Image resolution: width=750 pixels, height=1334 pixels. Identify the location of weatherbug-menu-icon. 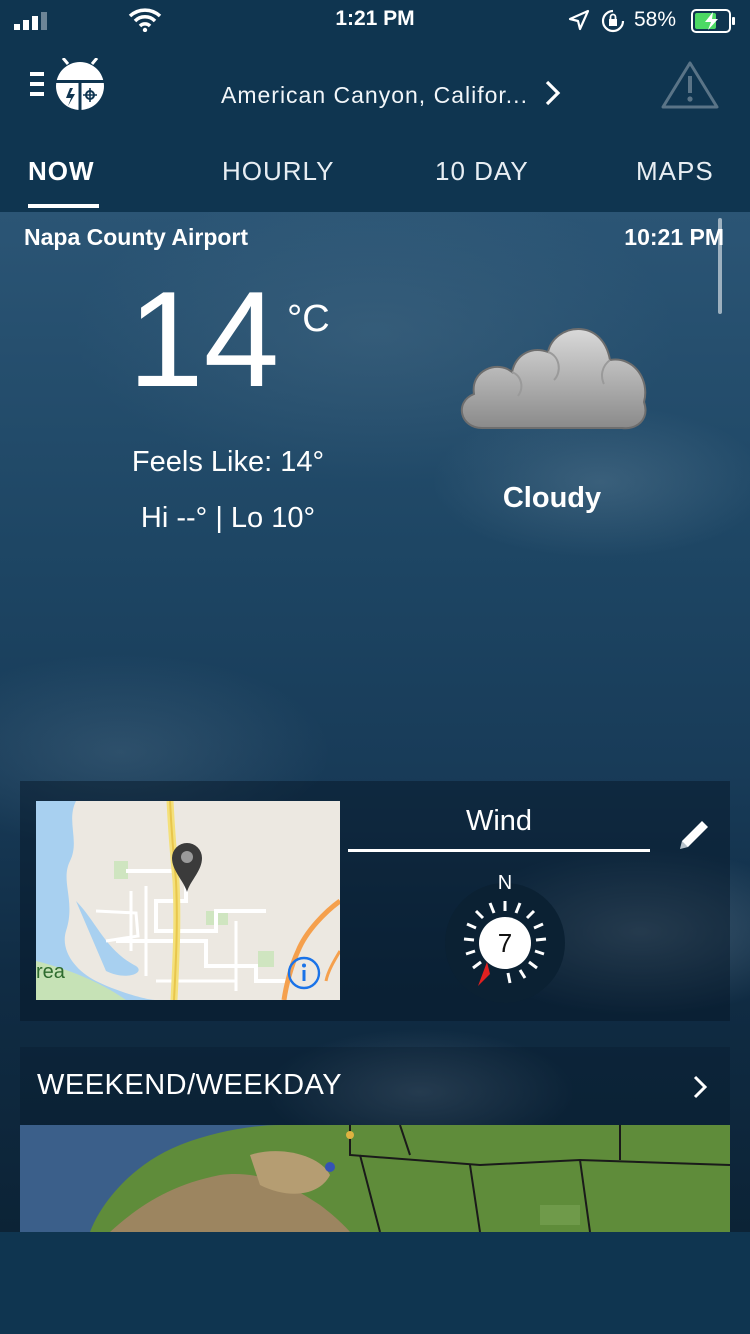
(68, 85).